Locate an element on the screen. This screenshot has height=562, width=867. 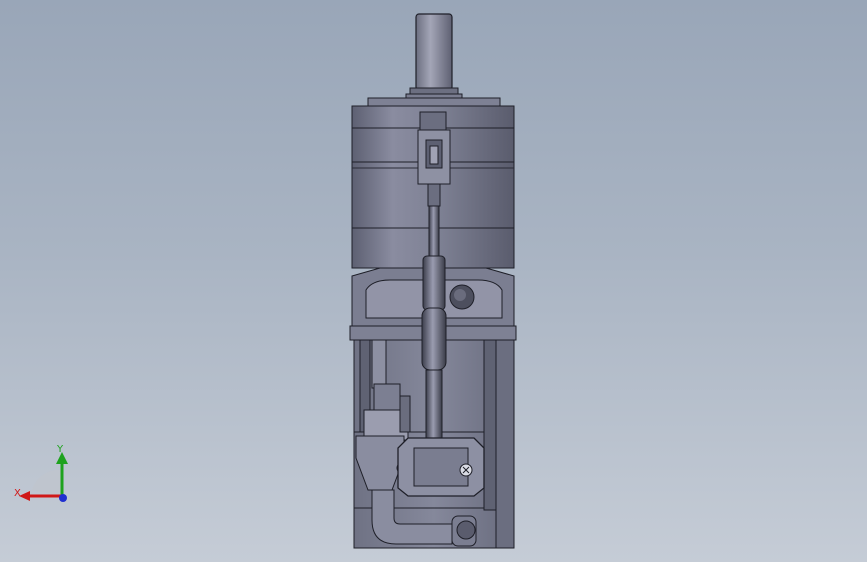
z-axis-dot is located at coordinates (63, 498).